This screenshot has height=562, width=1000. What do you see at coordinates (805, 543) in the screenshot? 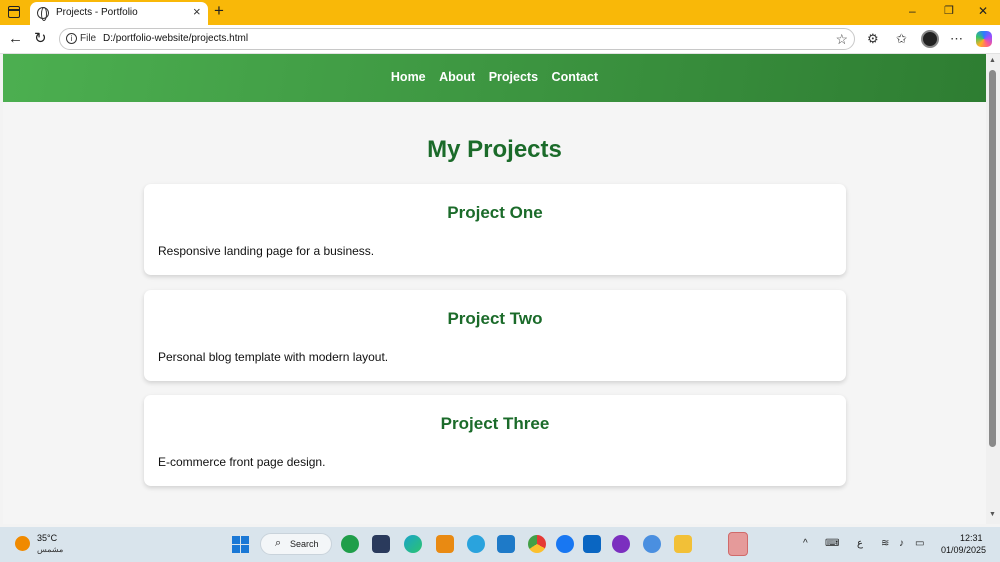
I see `tray-overflow-icon: ^` at bounding box center [805, 543].